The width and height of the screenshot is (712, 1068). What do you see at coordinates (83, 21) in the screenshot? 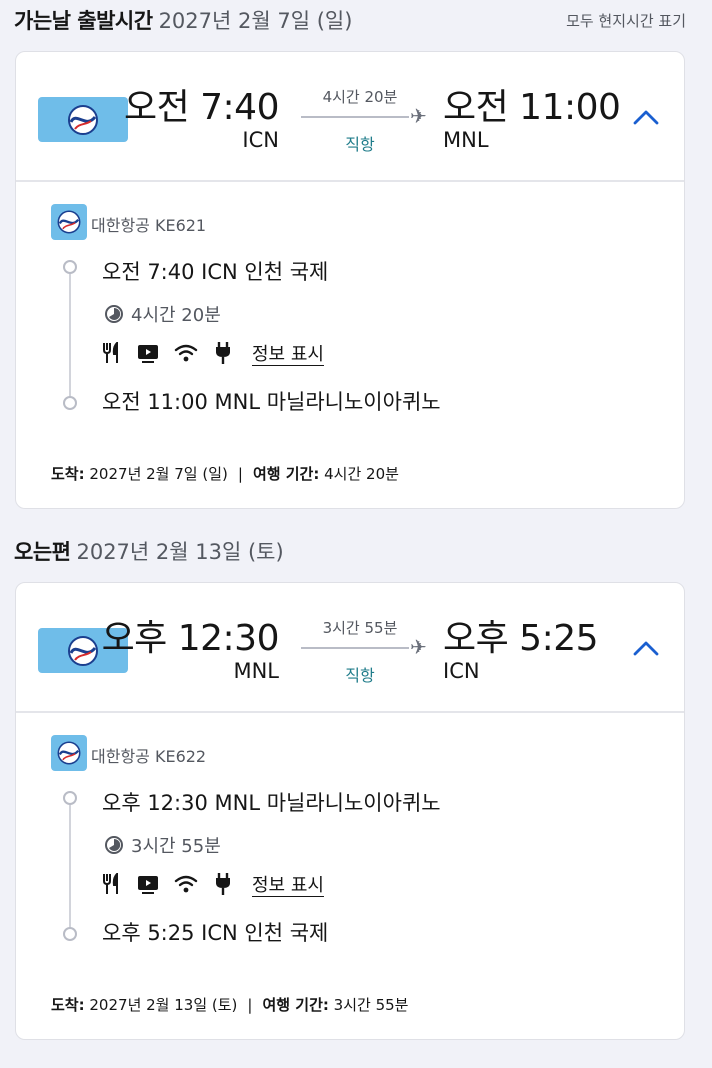
I see `outbound-heading: 가는날 출발시간` at bounding box center [83, 21].